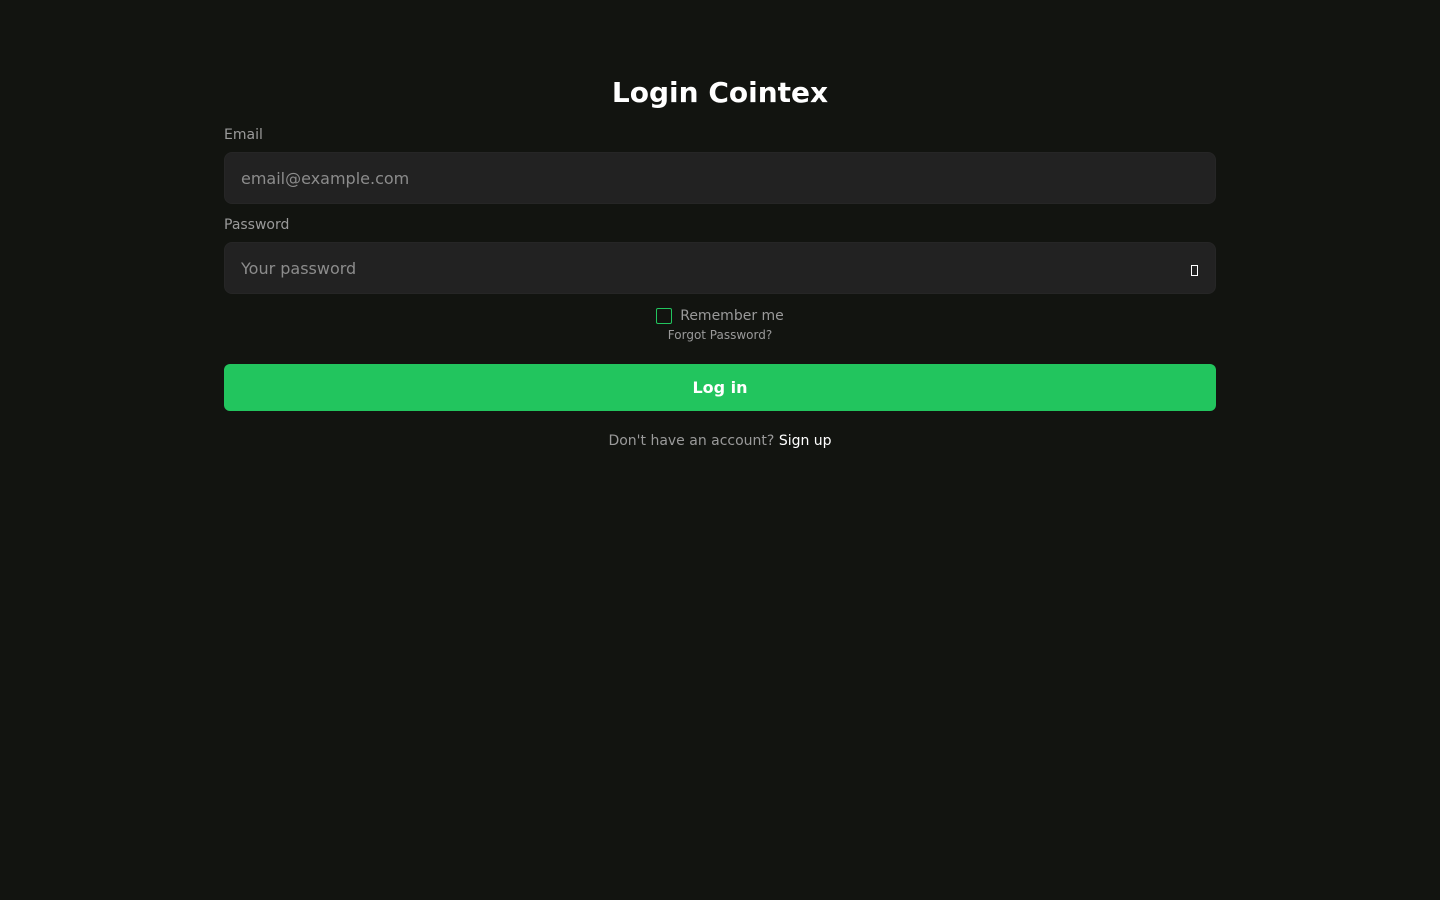  What do you see at coordinates (720, 335) in the screenshot?
I see `forgot-password-link: Forgot Password?` at bounding box center [720, 335].